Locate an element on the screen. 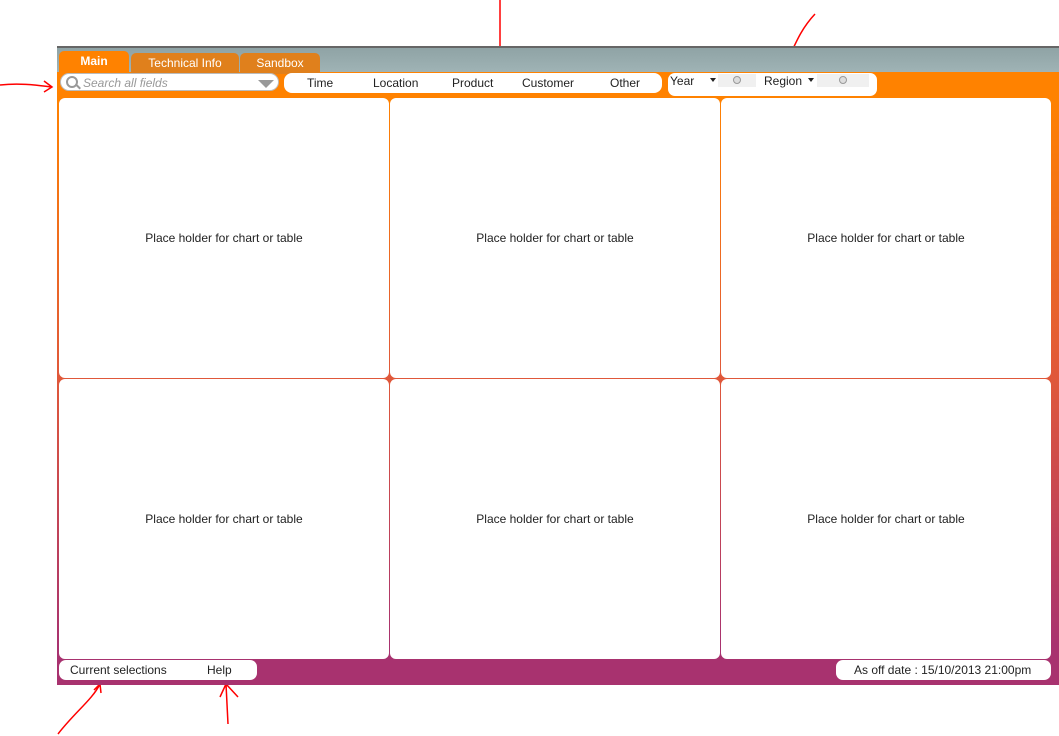 The image size is (1059, 736). filter-bar: Year Region is located at coordinates (772, 84).